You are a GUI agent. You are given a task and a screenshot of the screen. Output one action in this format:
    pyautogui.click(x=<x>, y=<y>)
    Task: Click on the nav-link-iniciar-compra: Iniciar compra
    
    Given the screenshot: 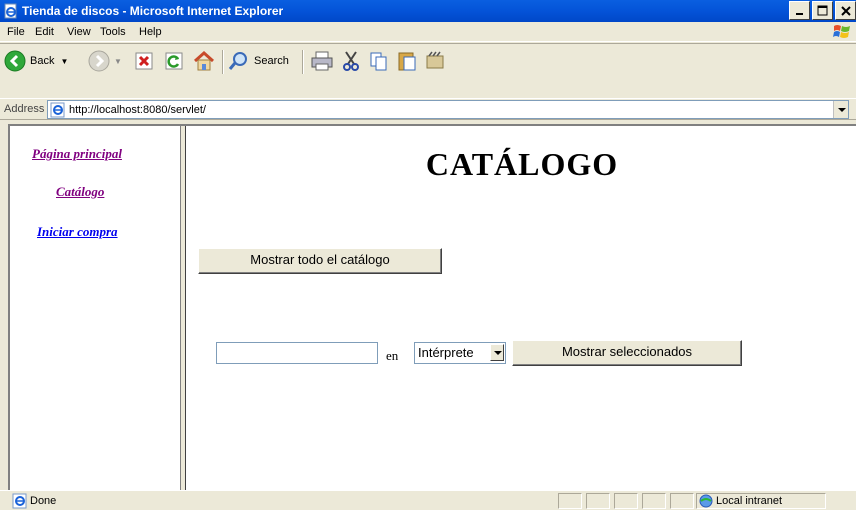 What is the action you would take?
    pyautogui.click(x=77, y=232)
    